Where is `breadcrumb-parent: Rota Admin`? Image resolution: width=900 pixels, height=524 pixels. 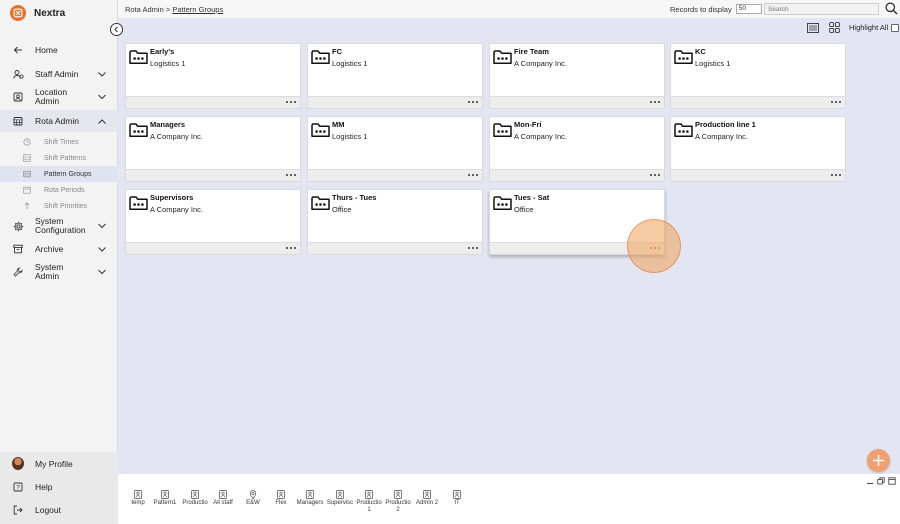 breadcrumb-parent: Rota Admin is located at coordinates (144, 9).